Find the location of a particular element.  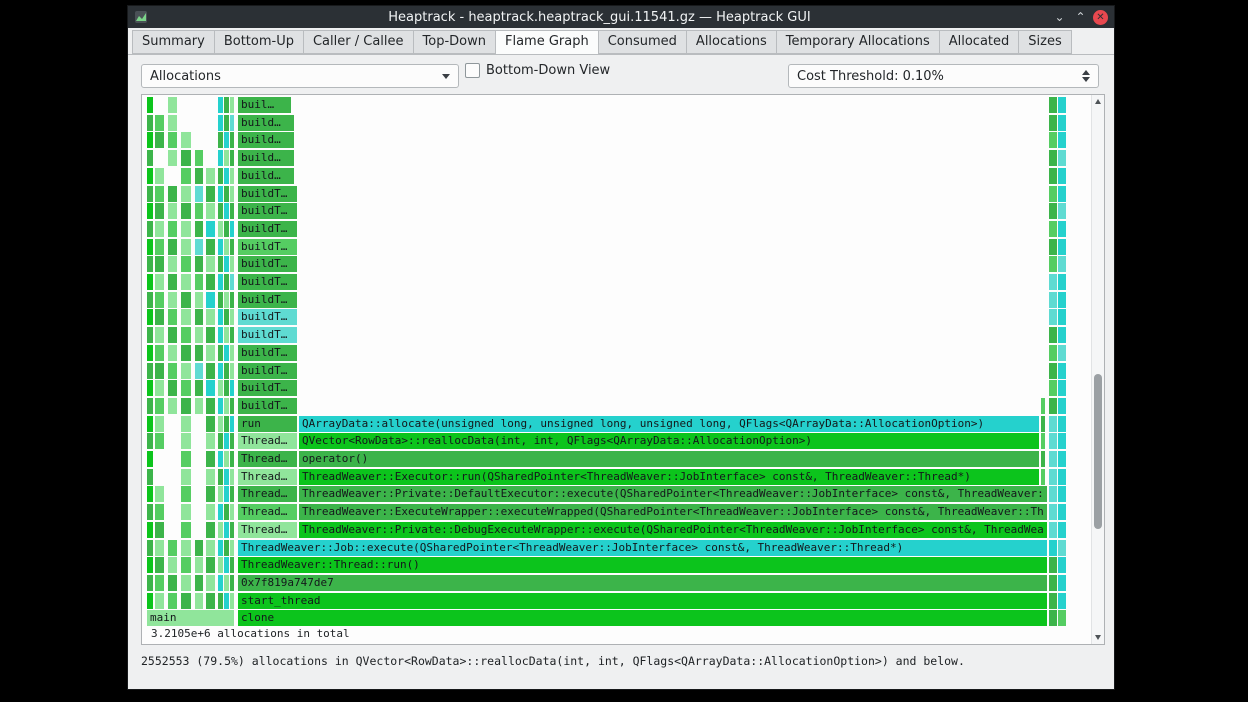

close-button: ✕ is located at coordinates (1100, 17).